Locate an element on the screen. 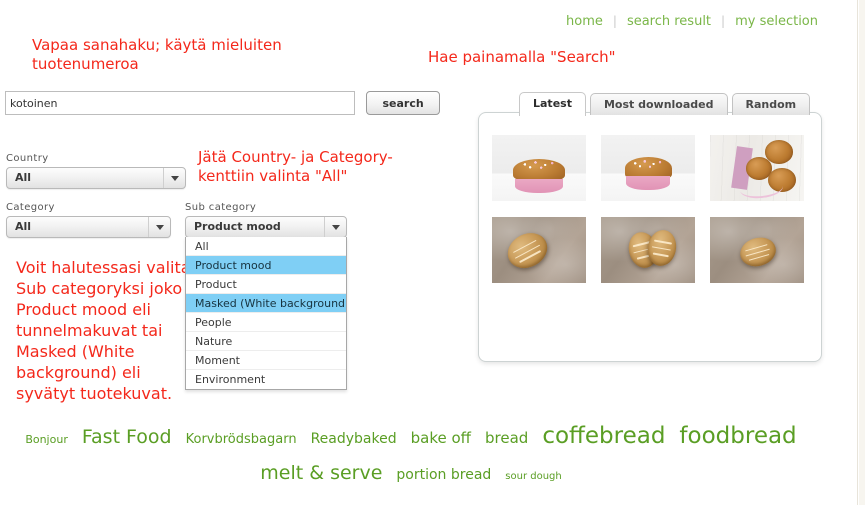  category-label: Category is located at coordinates (30, 207).